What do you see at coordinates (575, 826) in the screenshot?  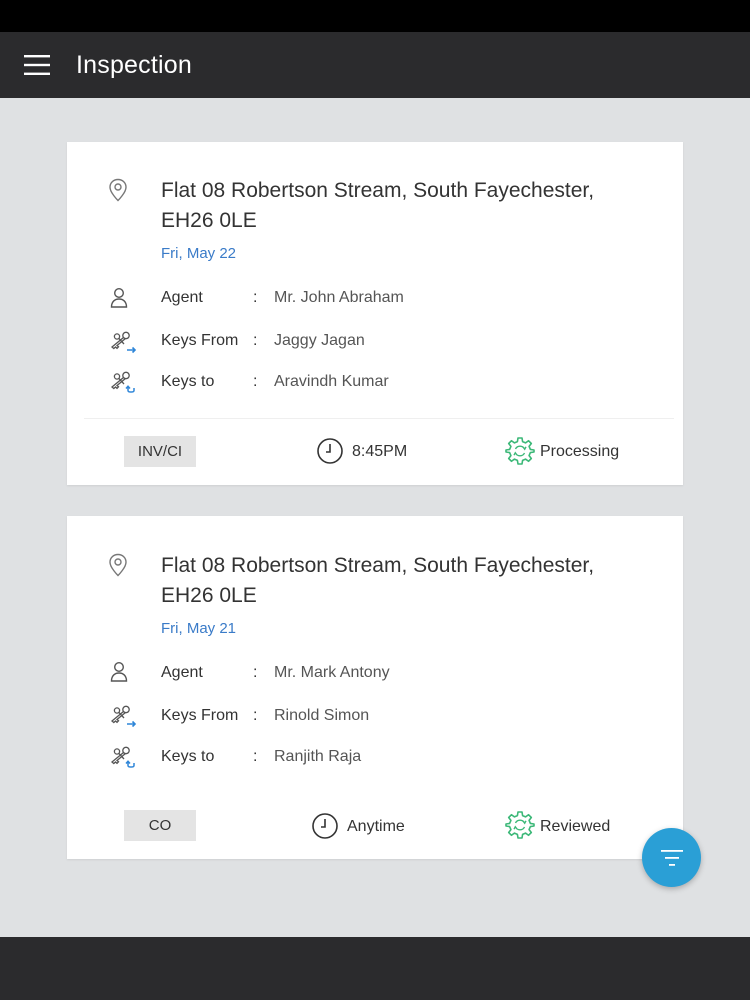 I see `inspection-status: Reviewed` at bounding box center [575, 826].